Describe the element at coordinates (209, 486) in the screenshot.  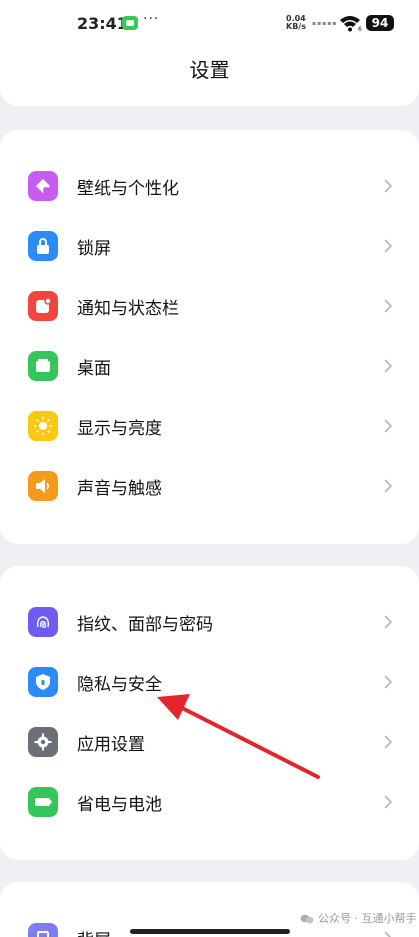
I see `settings-item-sound: 声音与触感` at that location.